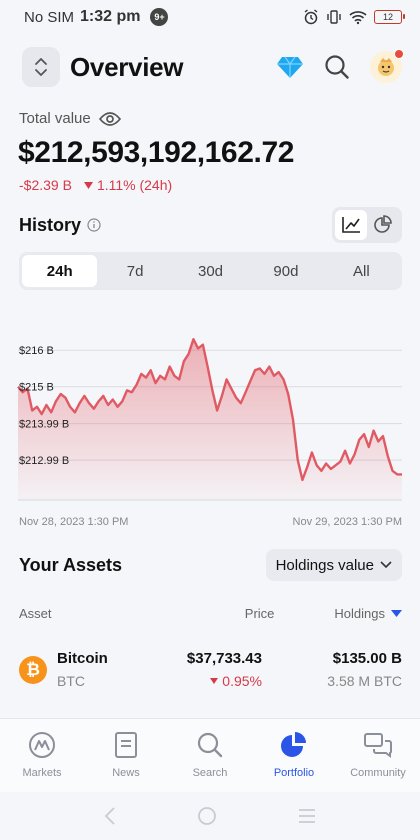 The width and height of the screenshot is (420, 840). Describe the element at coordinates (50, 224) in the screenshot. I see `history-title: History` at that location.